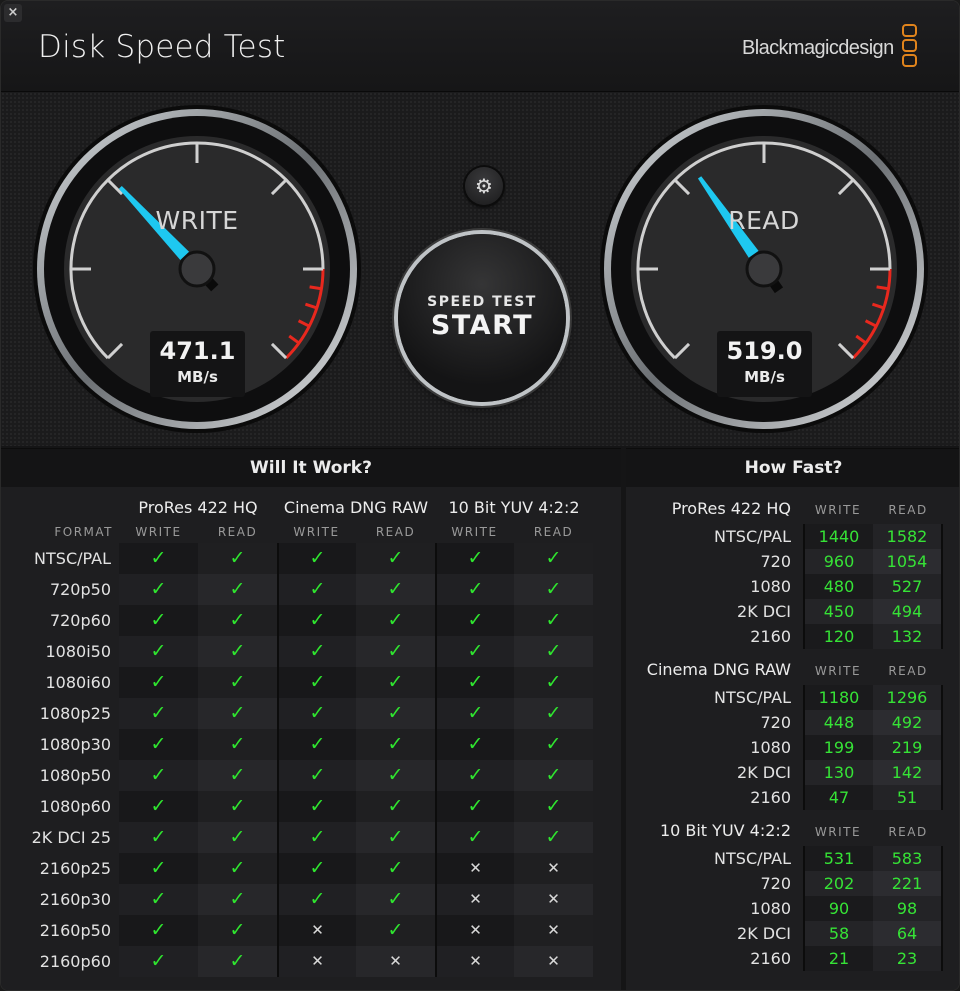 The width and height of the screenshot is (960, 991). I want to click on format-label: 2160p30, so click(75, 899).